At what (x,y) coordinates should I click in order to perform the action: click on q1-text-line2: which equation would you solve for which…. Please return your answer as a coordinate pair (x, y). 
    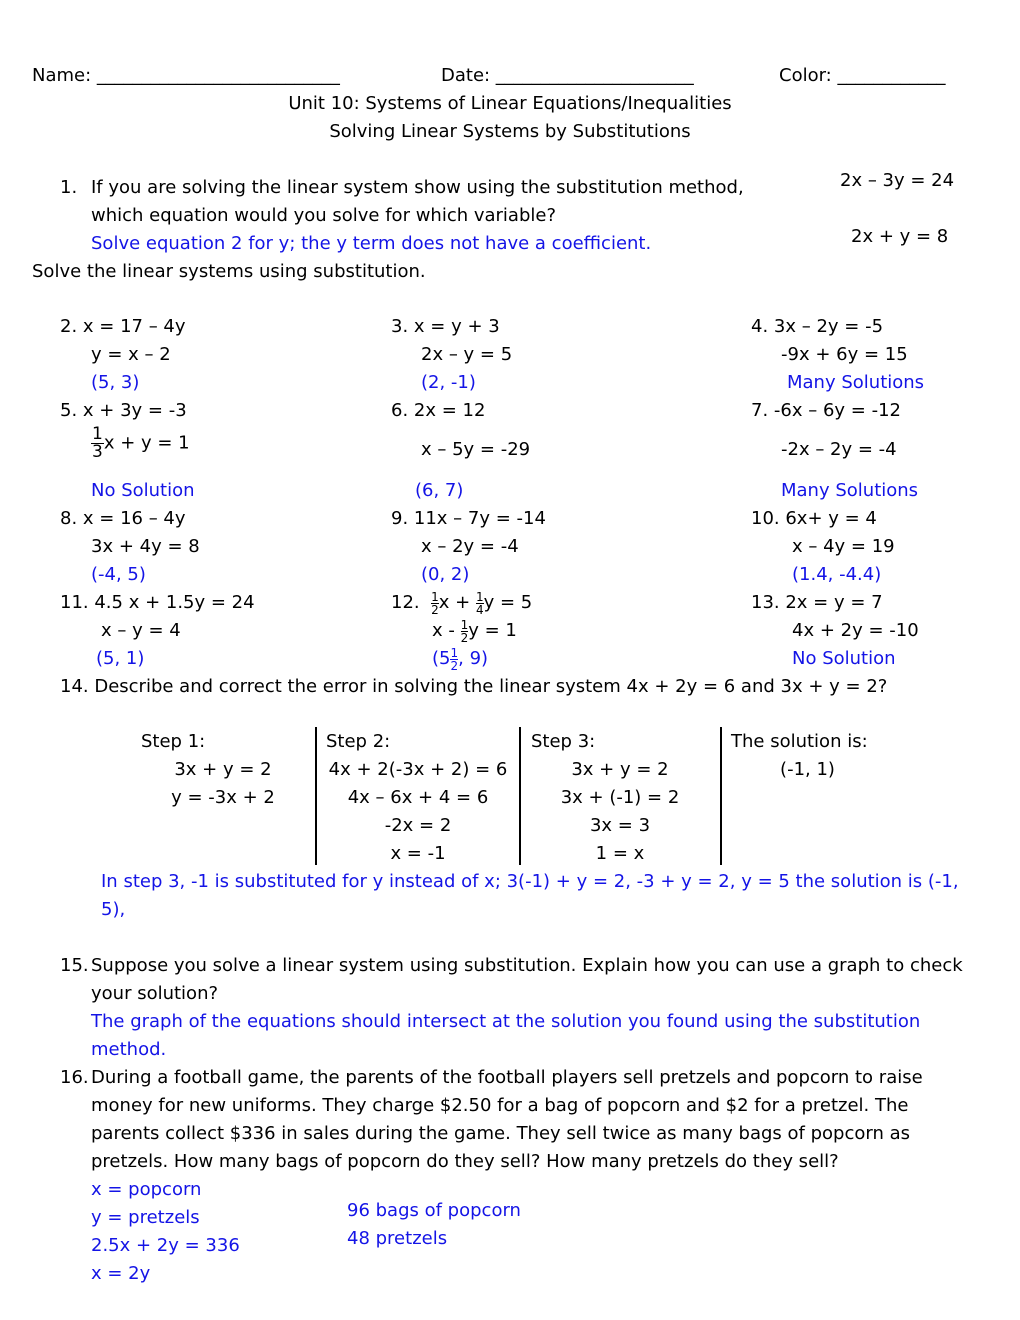
    Looking at the image, I should click on (324, 215).